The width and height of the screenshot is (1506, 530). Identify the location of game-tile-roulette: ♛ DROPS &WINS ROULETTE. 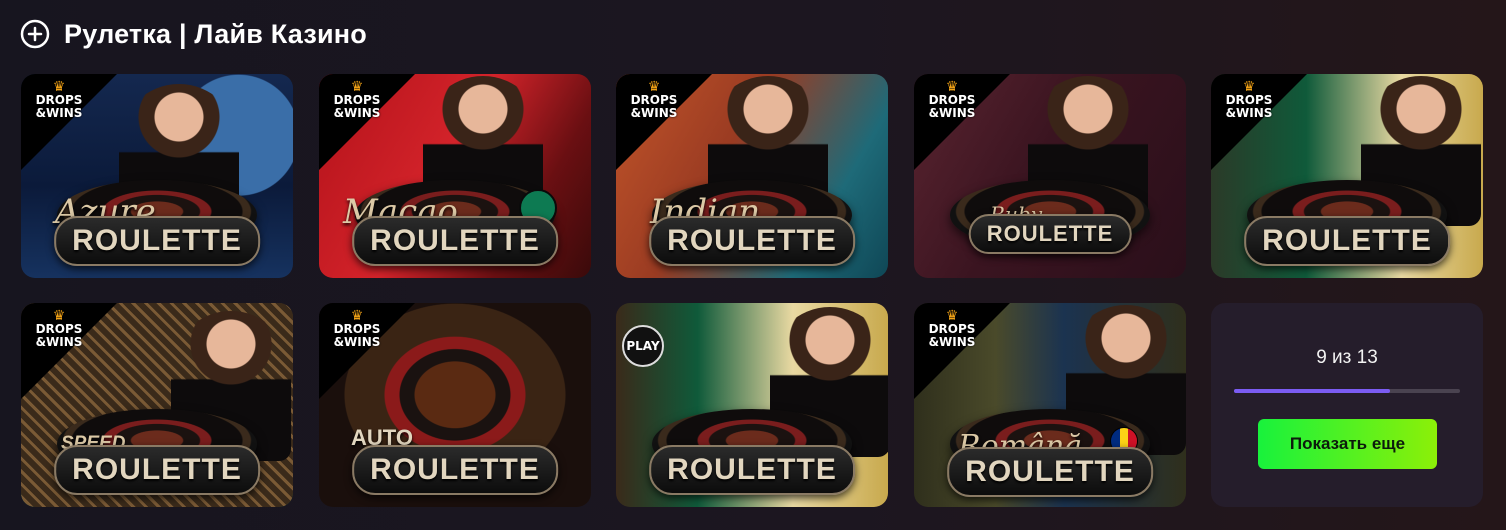
(1347, 176).